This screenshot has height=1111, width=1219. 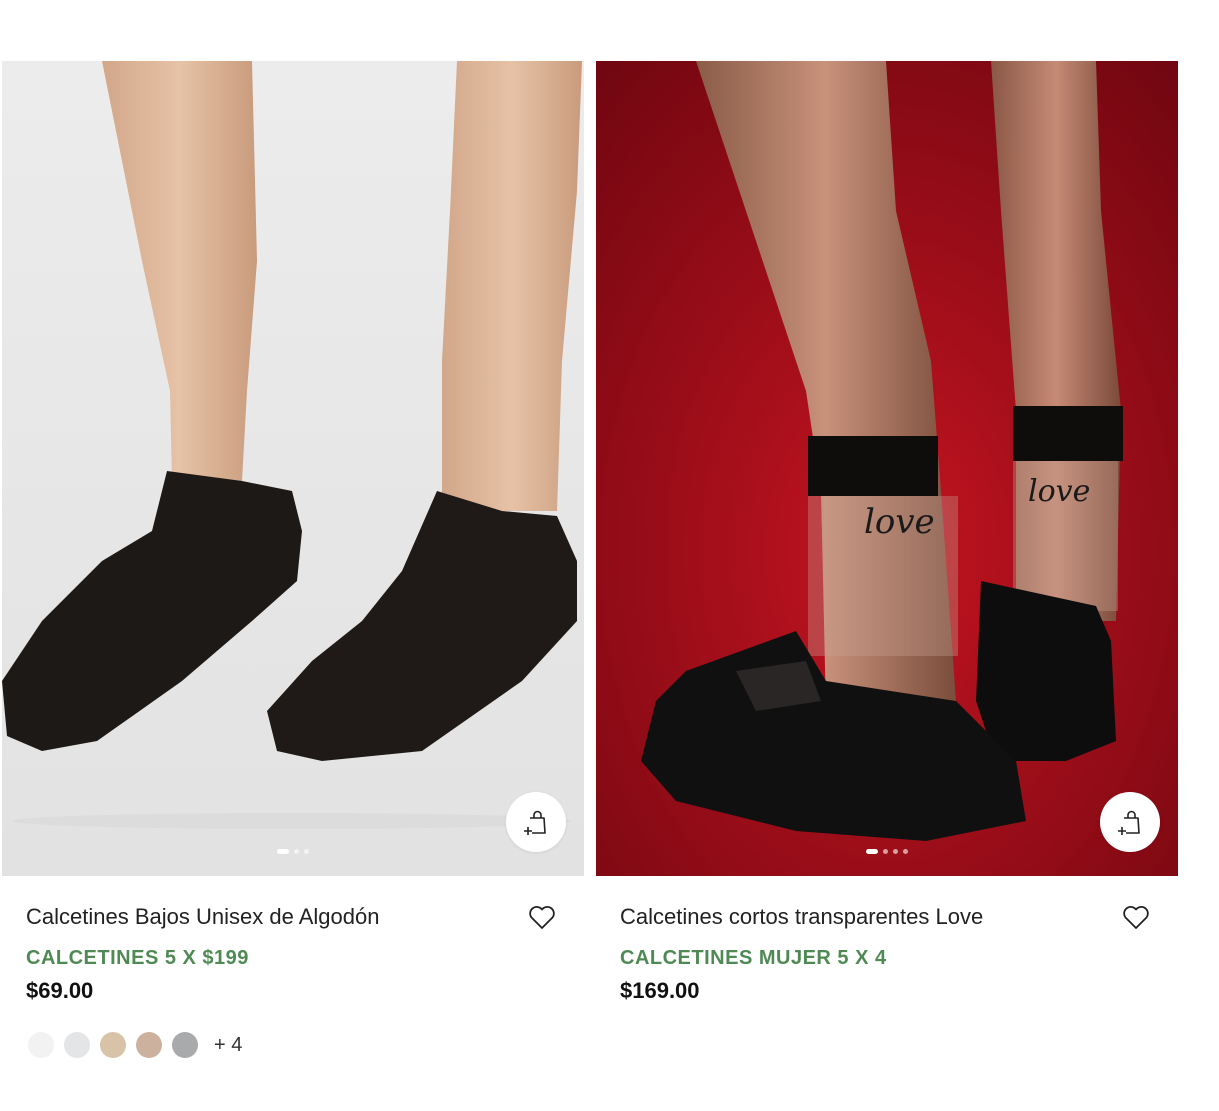 What do you see at coordinates (753, 958) in the screenshot?
I see `promo-label: CALCETINES MUJER 5 X 4` at bounding box center [753, 958].